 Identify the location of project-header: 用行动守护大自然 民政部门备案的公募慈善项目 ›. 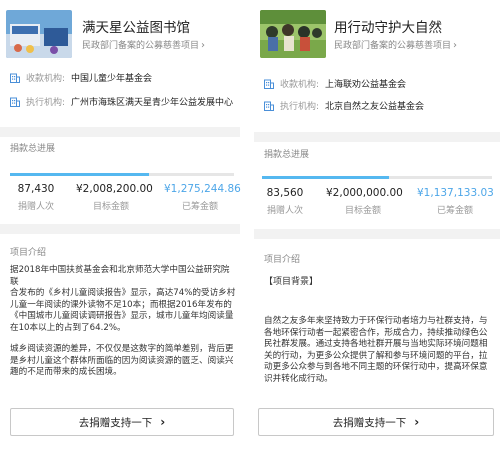
(377, 31).